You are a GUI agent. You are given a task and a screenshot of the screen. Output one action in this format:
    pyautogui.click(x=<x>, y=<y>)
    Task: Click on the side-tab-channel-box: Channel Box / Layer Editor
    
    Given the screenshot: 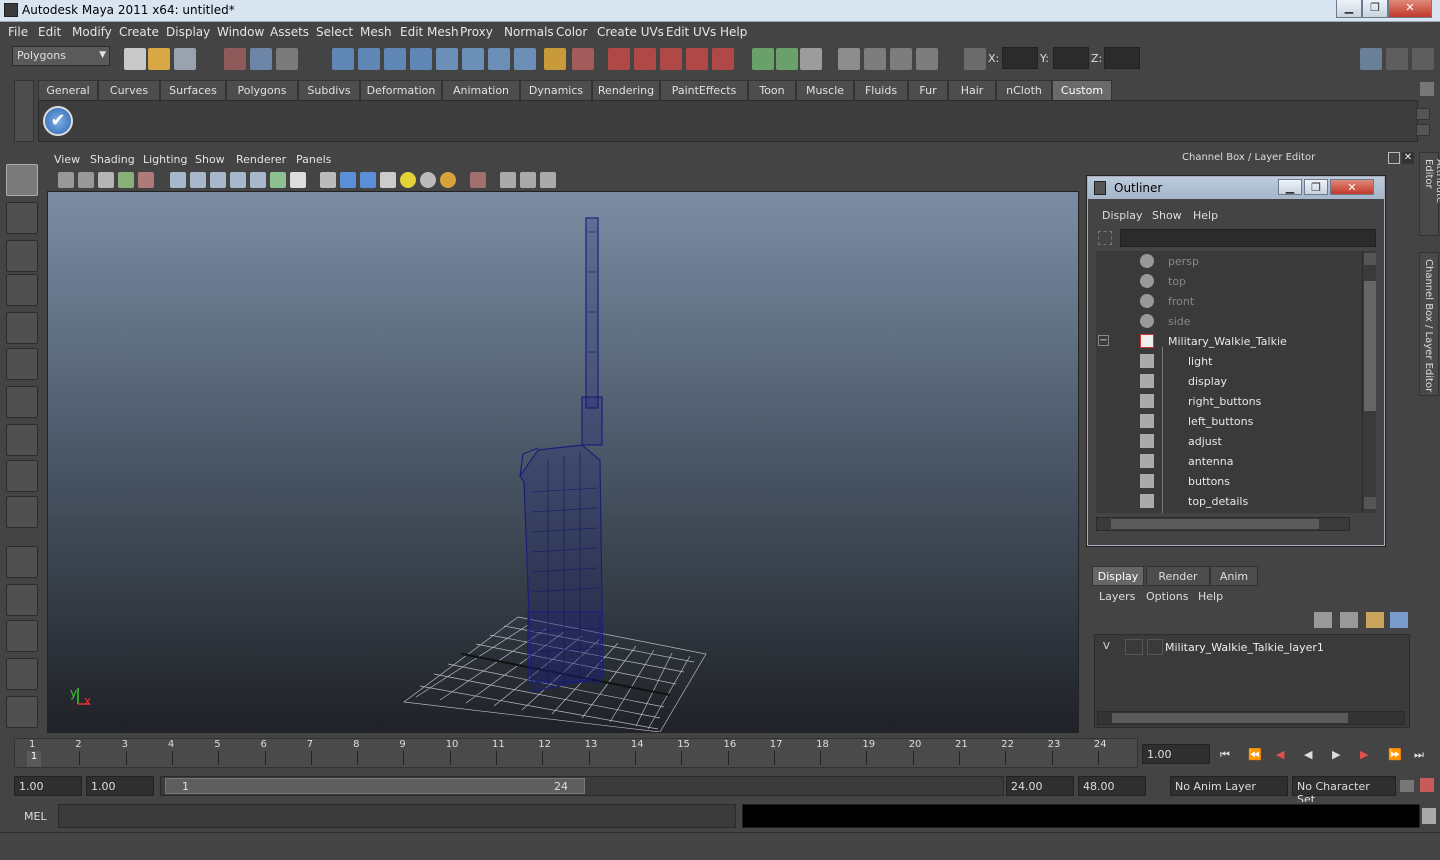 What is the action you would take?
    pyautogui.click(x=1429, y=324)
    